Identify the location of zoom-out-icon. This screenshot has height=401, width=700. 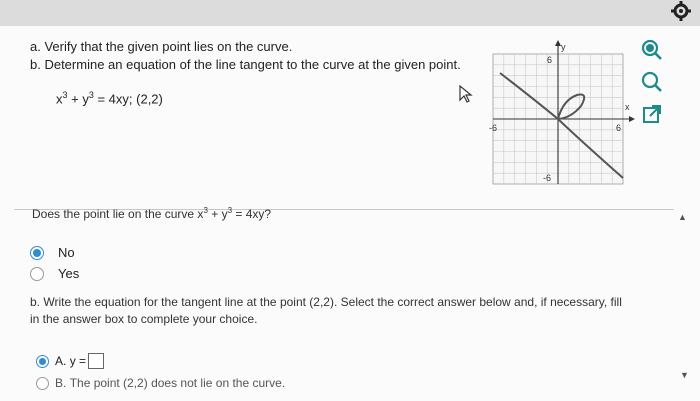
(652, 82).